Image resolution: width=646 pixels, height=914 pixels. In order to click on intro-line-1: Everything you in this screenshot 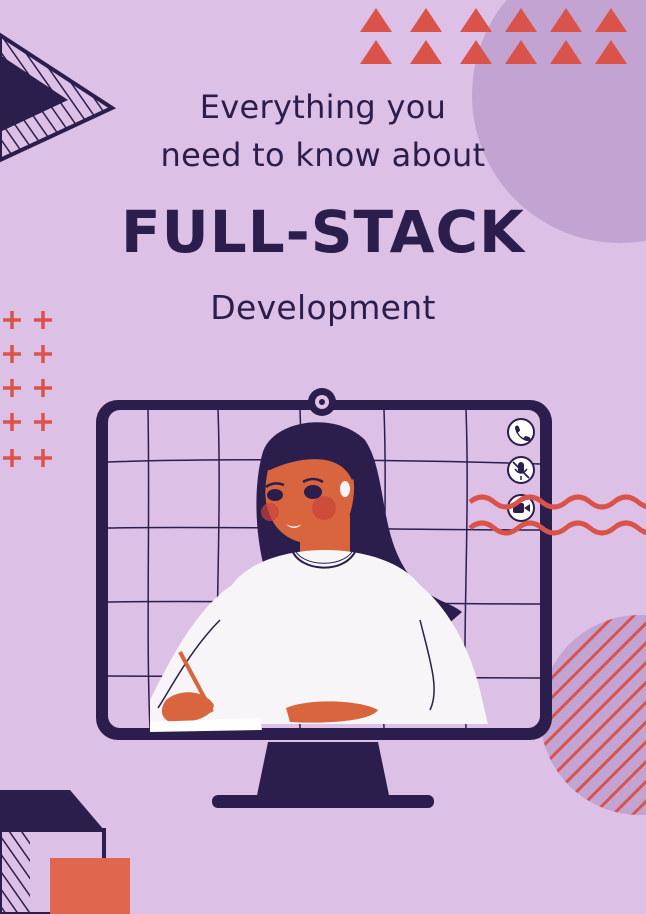, I will do `click(323, 107)`.